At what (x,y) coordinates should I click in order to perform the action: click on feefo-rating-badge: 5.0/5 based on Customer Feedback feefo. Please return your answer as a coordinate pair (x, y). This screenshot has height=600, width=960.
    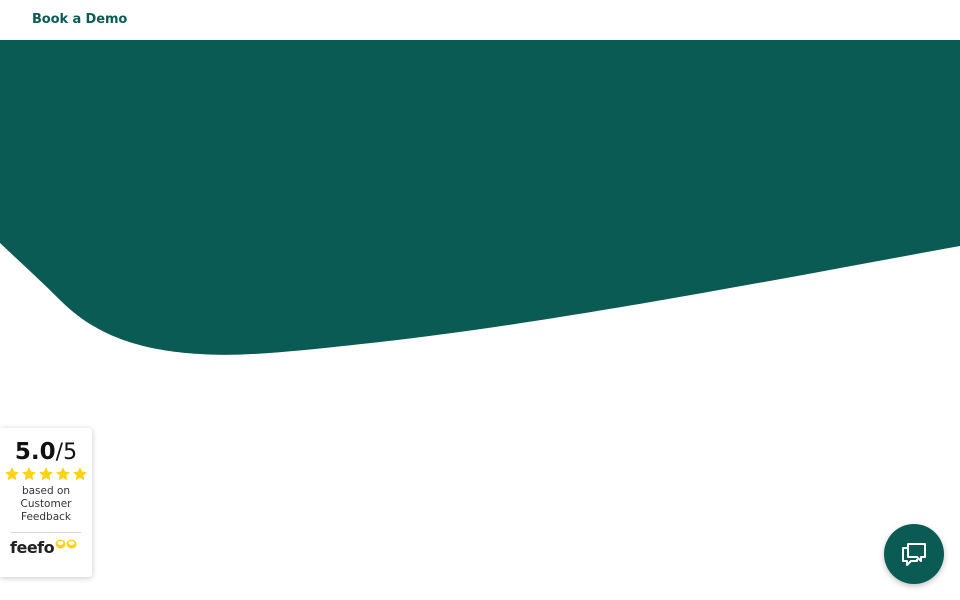
    Looking at the image, I should click on (46, 502).